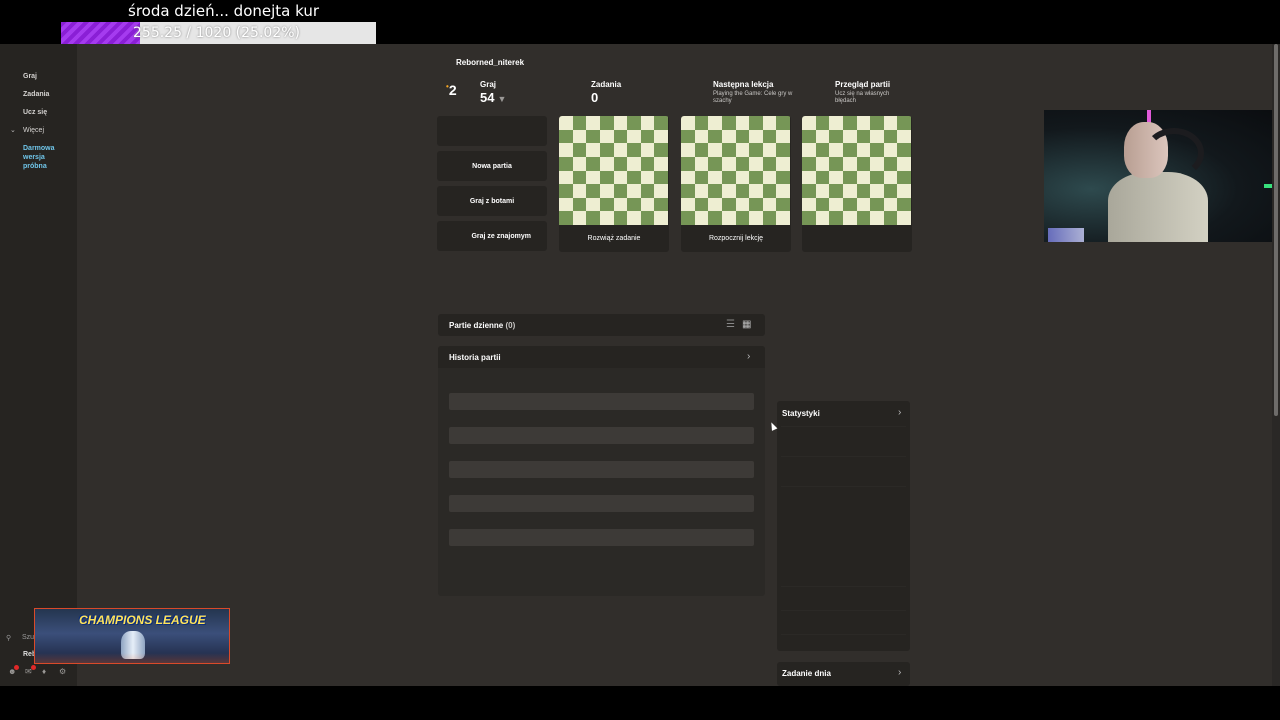 This screenshot has width=1280, height=720. What do you see at coordinates (806, 673) in the screenshot?
I see `daily-puzzle-title: Zadanie dnia` at bounding box center [806, 673].